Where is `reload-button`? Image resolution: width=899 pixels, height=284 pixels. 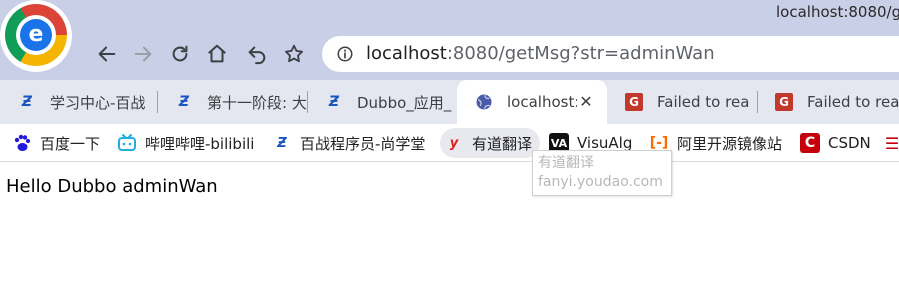 reload-button is located at coordinates (180, 54).